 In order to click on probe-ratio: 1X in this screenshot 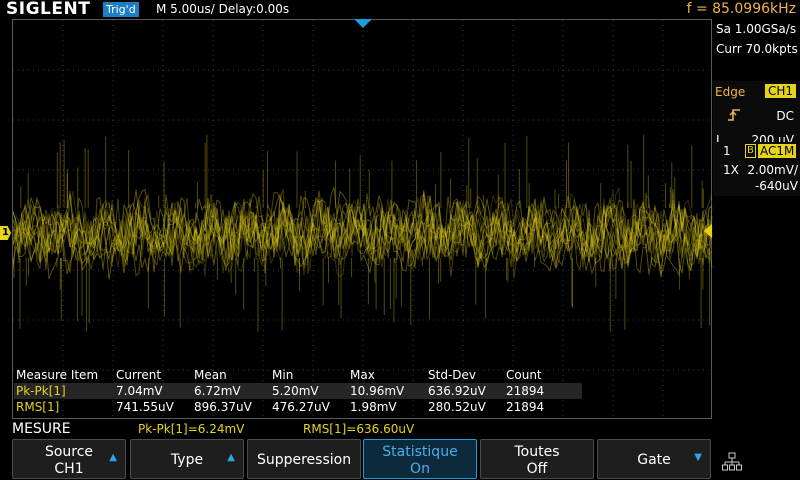, I will do `click(731, 170)`.